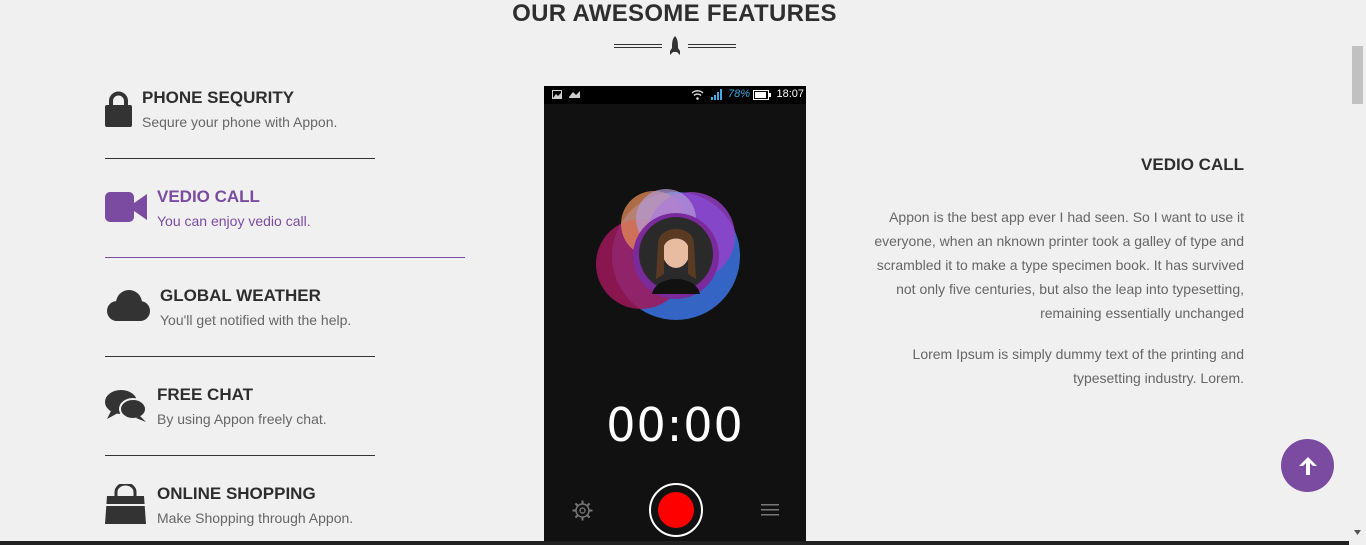 The image size is (1366, 545). What do you see at coordinates (205, 394) in the screenshot?
I see `feature-title: FREE CHAT` at bounding box center [205, 394].